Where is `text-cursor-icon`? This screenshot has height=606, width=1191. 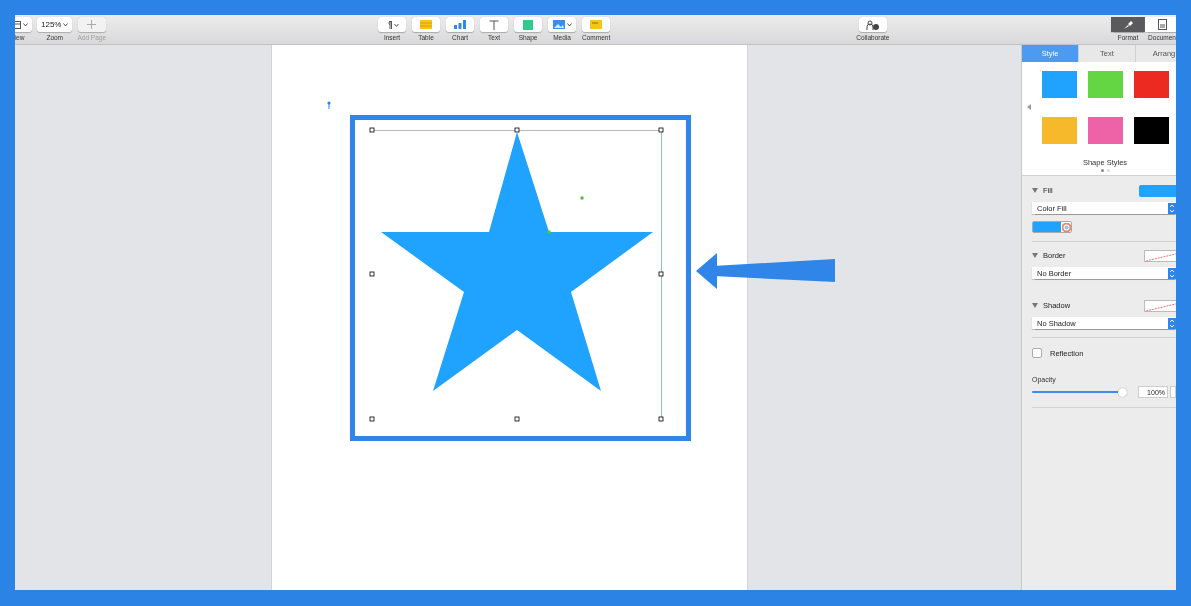 text-cursor-icon is located at coordinates (329, 105).